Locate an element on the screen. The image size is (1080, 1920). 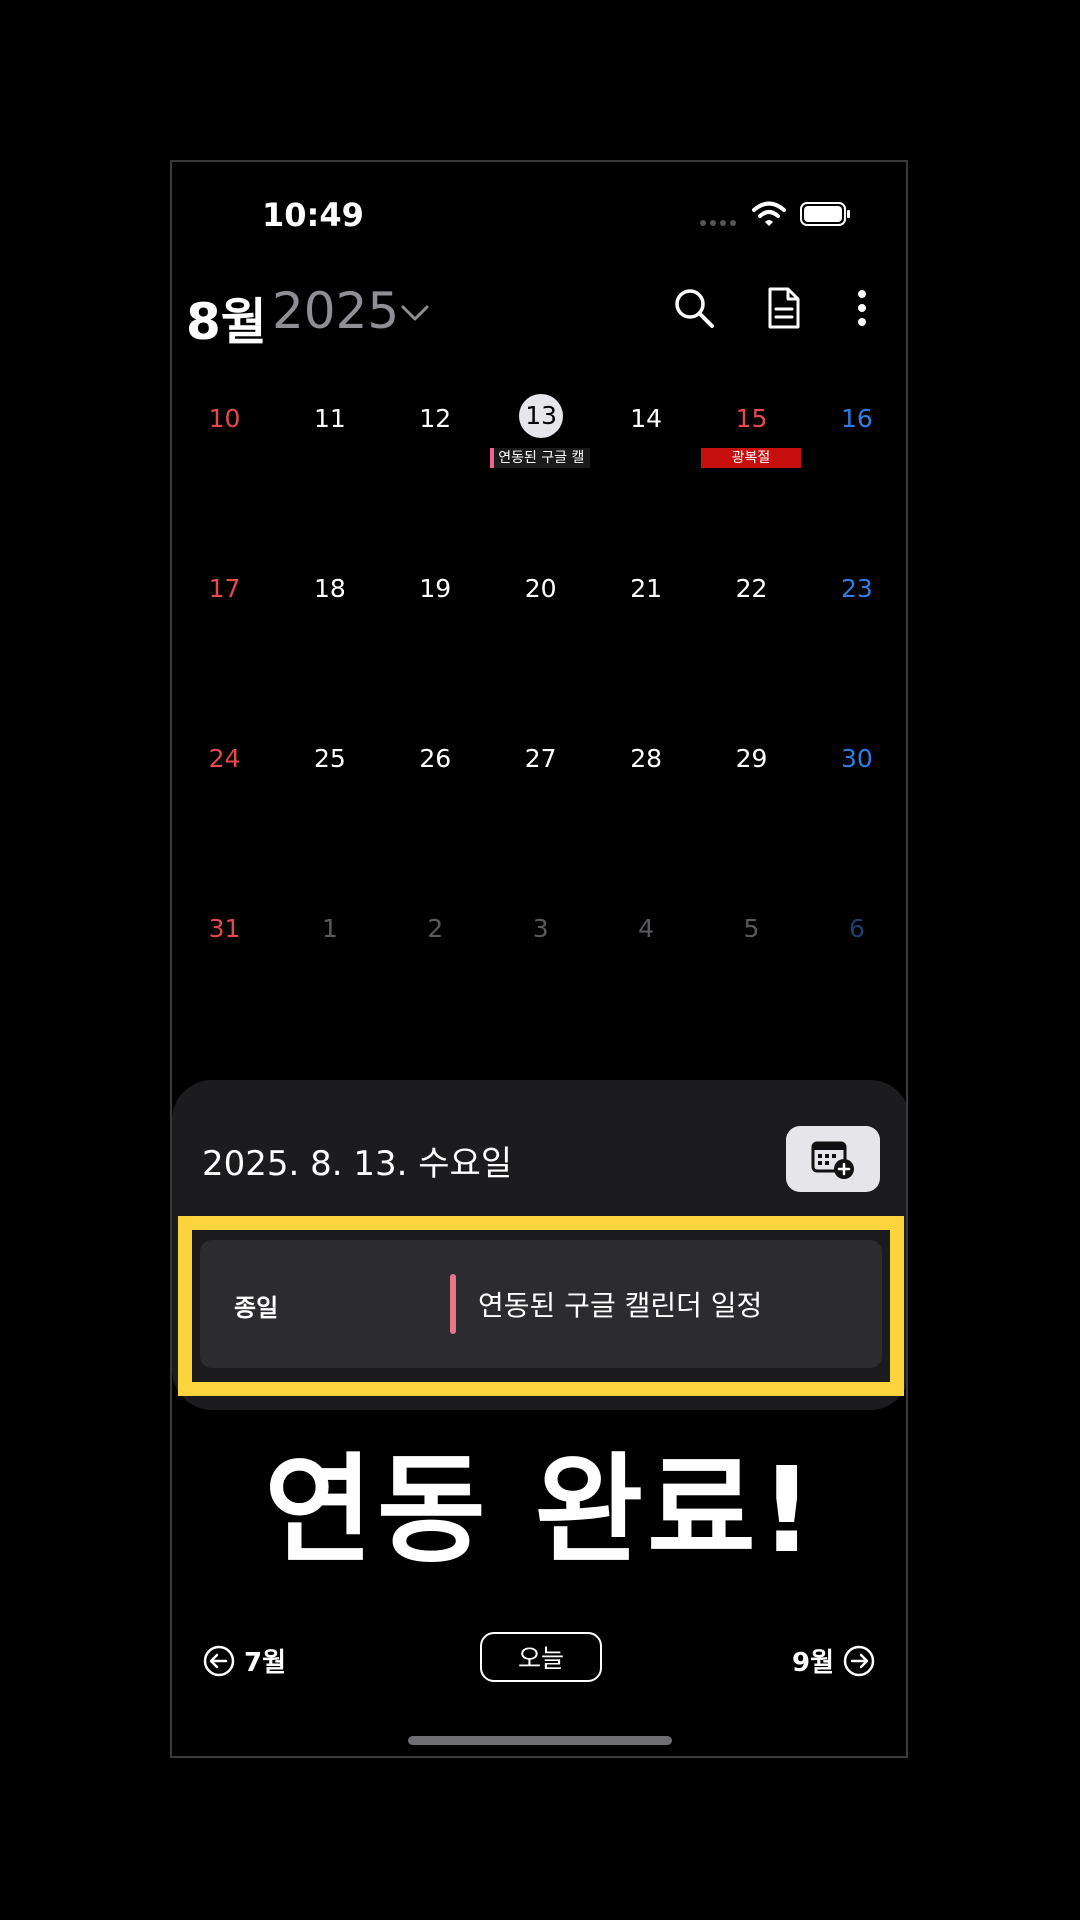
calendar-day: 1 is located at coordinates (329, 989).